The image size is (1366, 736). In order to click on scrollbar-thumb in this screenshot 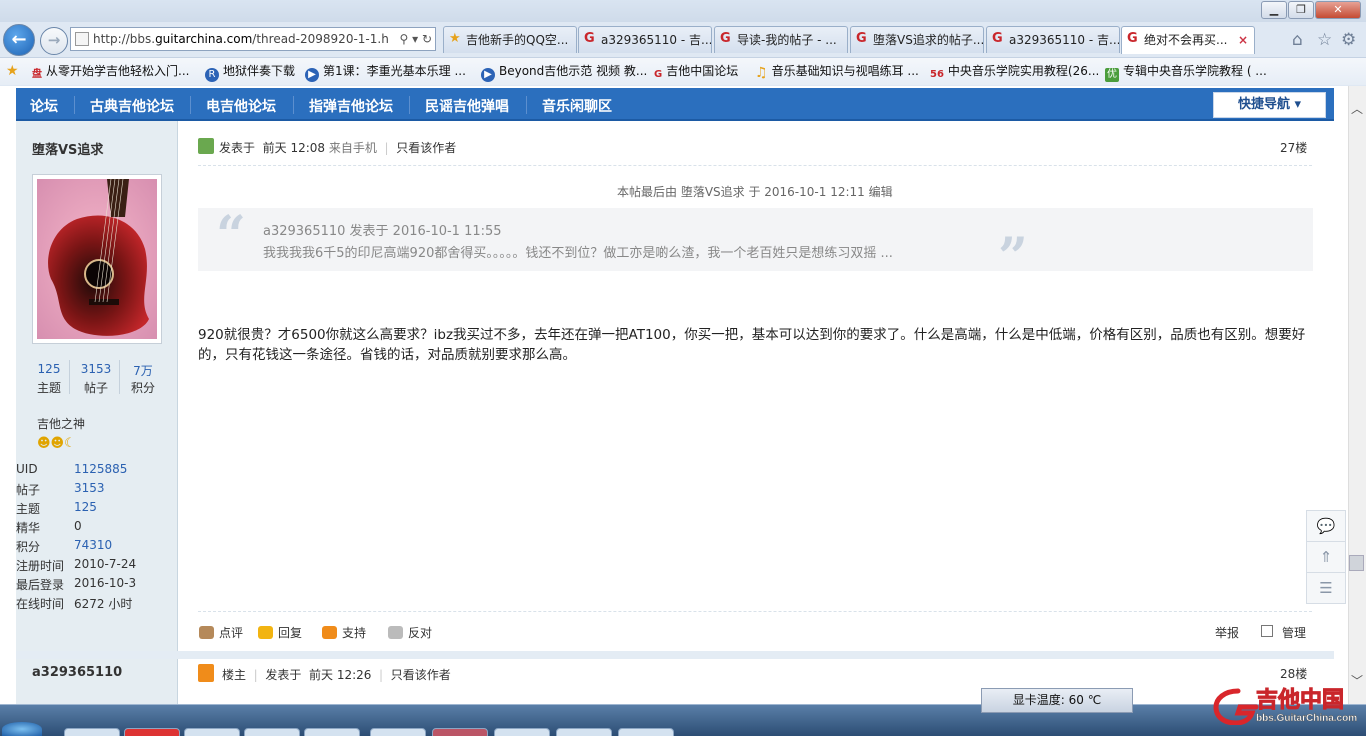, I will do `click(1356, 563)`.